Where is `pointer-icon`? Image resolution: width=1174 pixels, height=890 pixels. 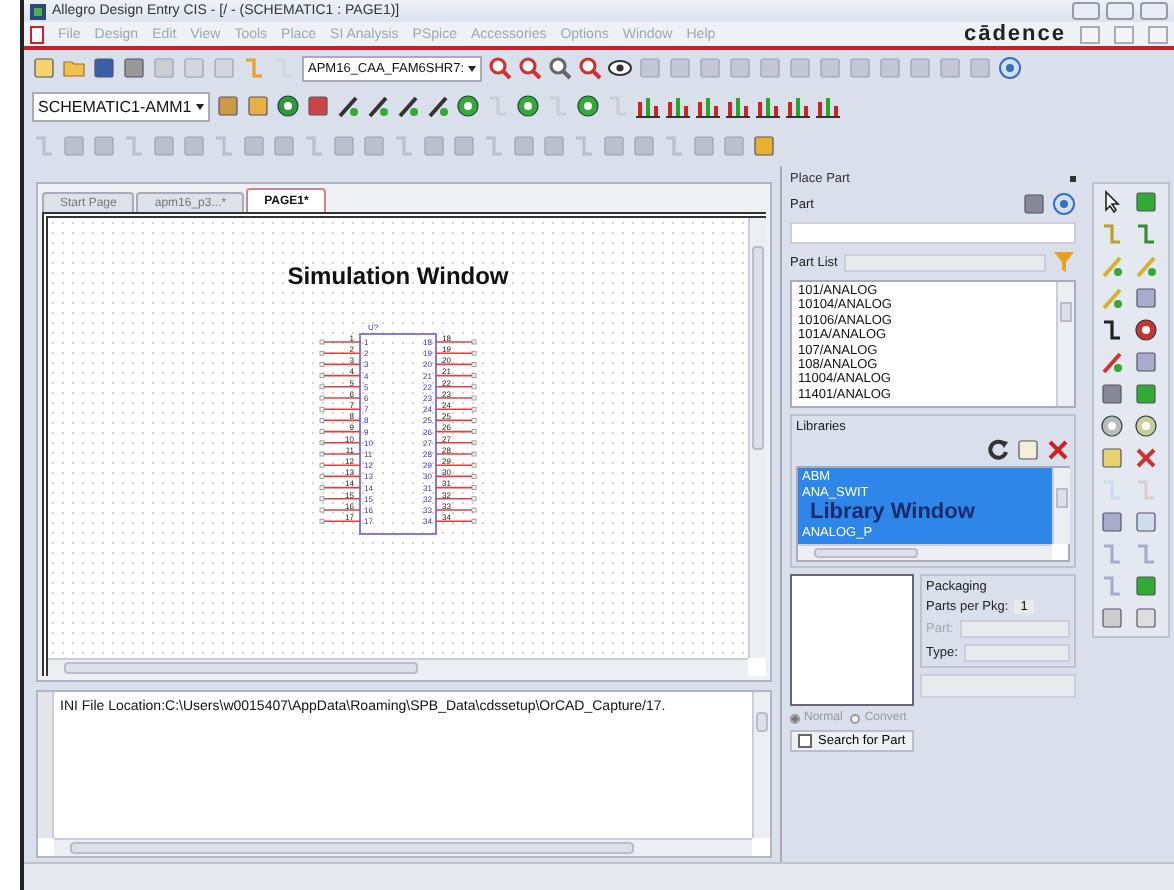 pointer-icon is located at coordinates (1112, 202).